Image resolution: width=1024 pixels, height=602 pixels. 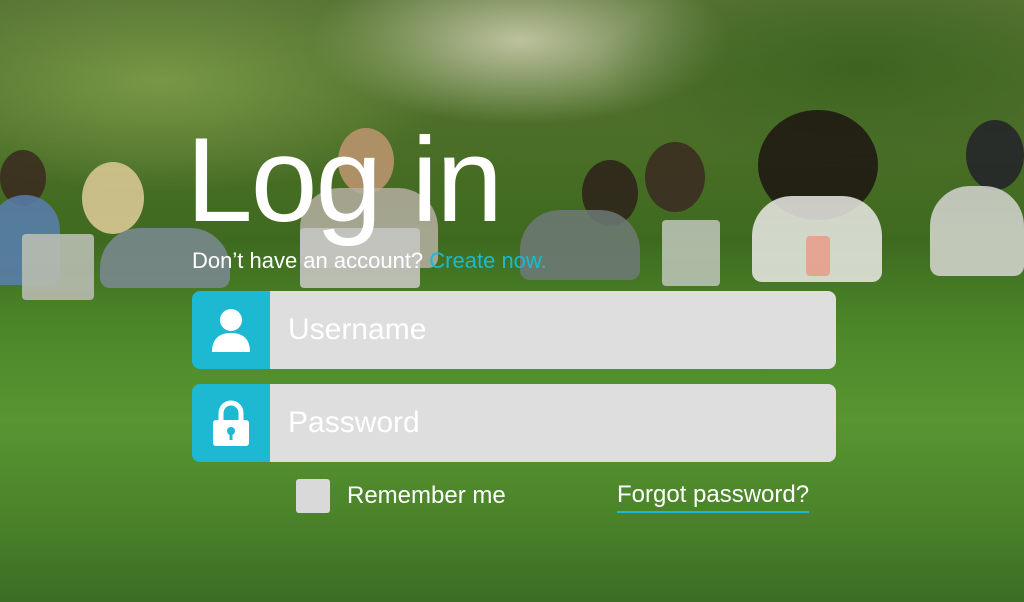 What do you see at coordinates (231, 423) in the screenshot?
I see `lock-icon` at bounding box center [231, 423].